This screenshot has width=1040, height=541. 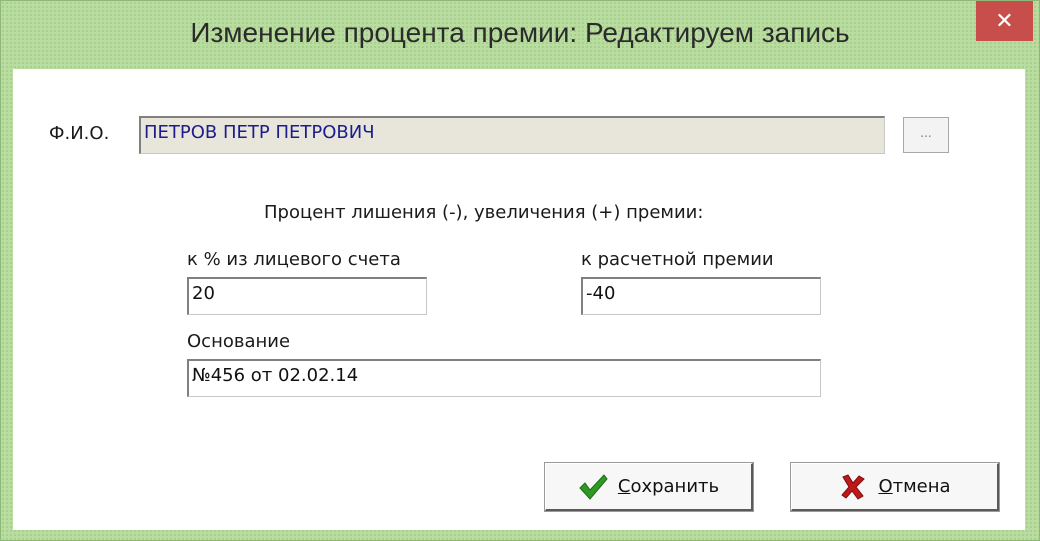 What do you see at coordinates (512, 135) in the screenshot?
I see `fio-field: ПЕТРОВ ПЕТР ПЕТРОВИЧ` at bounding box center [512, 135].